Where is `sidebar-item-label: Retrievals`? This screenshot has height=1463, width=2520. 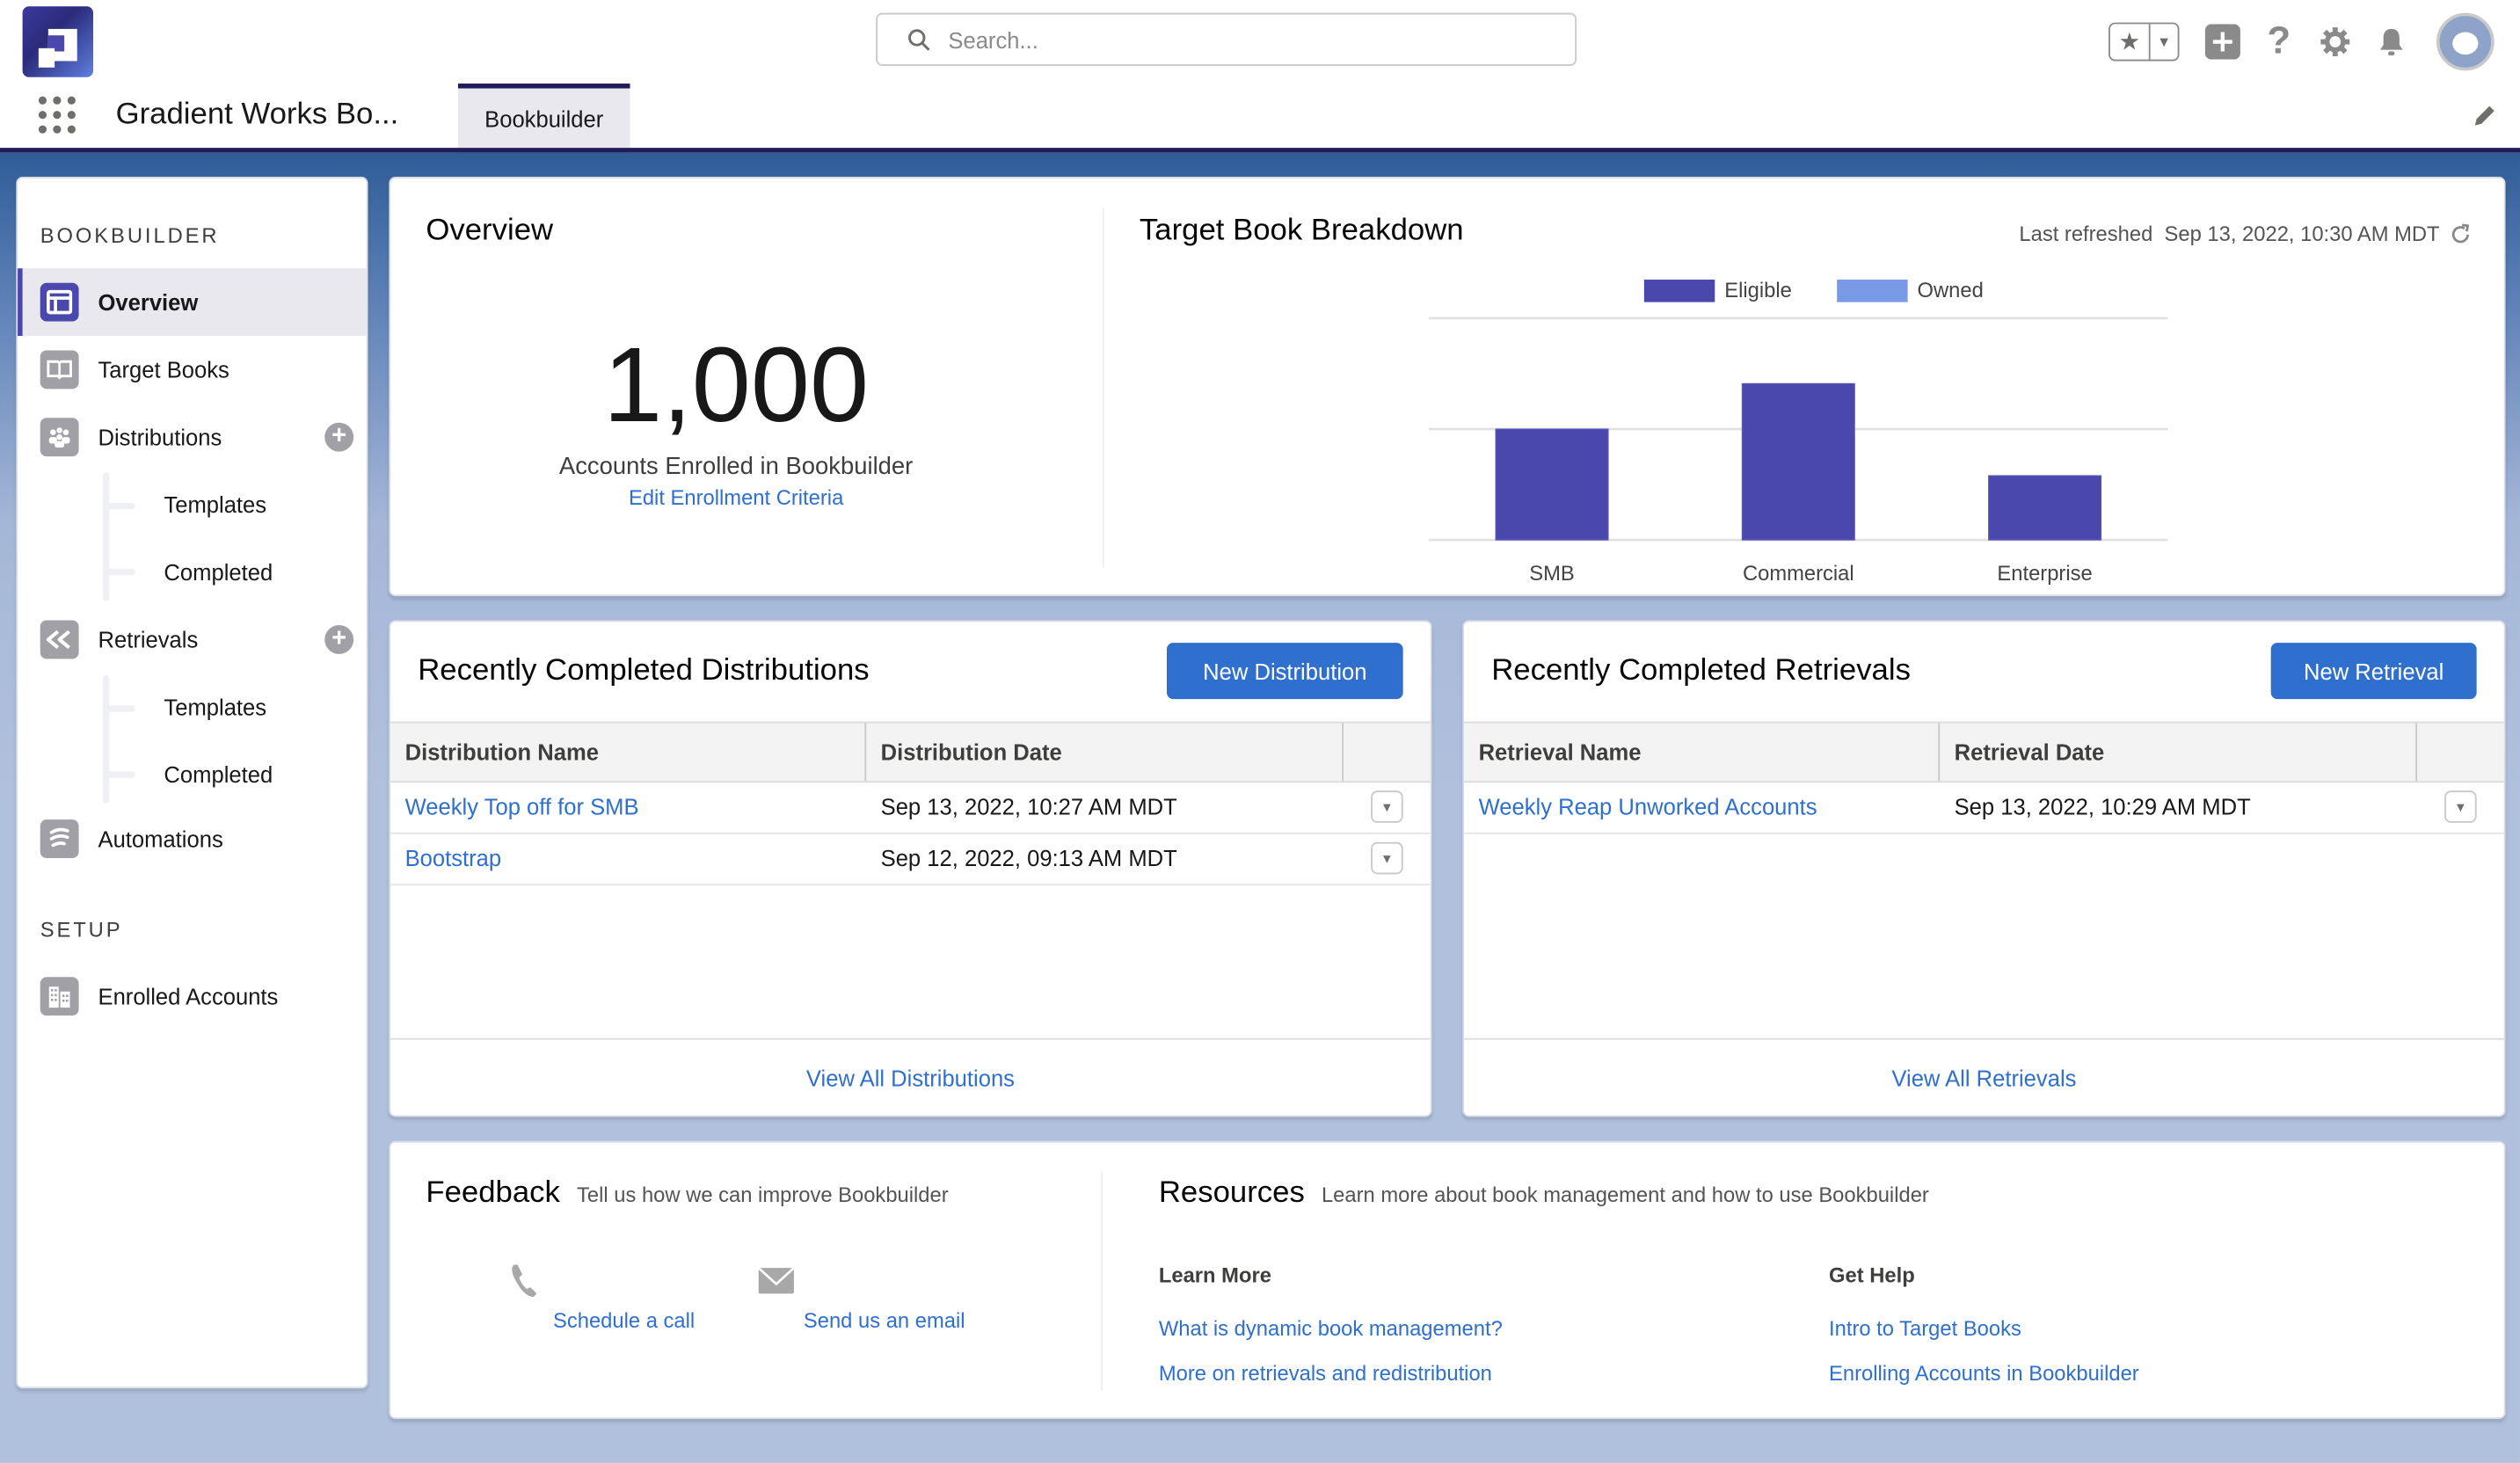
sidebar-item-label: Retrievals is located at coordinates (148, 640).